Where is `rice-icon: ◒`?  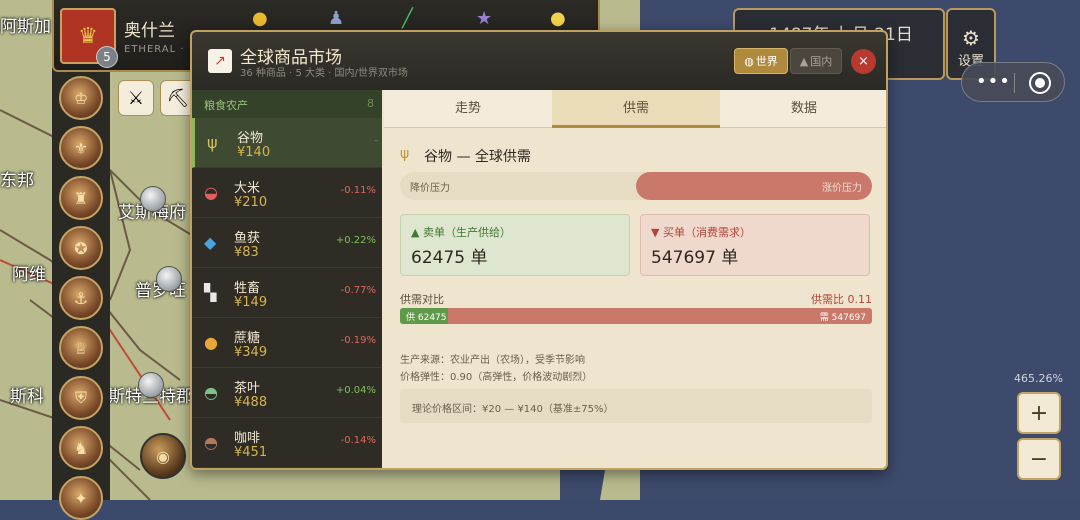 rice-icon: ◒ is located at coordinates (211, 192).